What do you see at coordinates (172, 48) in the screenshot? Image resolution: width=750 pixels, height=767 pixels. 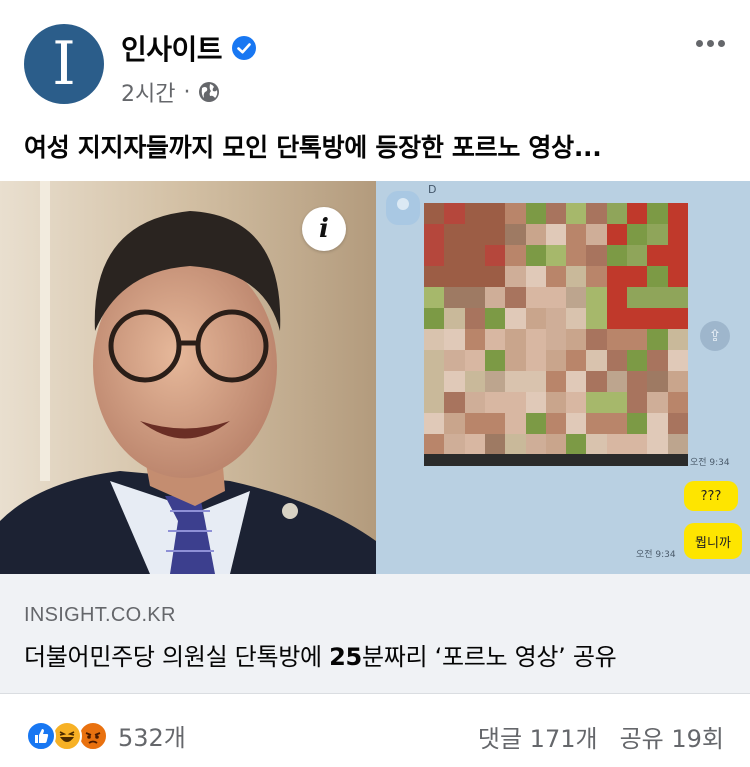 I see `page-name: 인사이트` at bounding box center [172, 48].